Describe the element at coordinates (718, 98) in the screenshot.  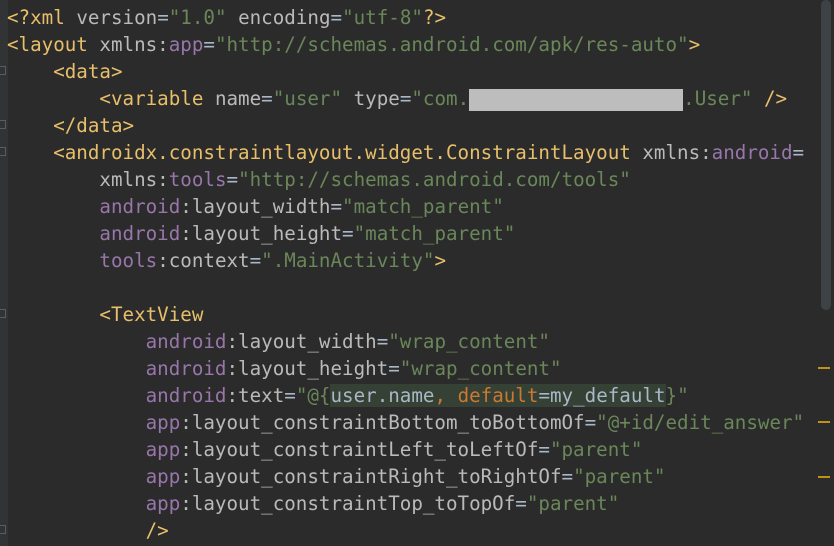
I see `code-token: .User"` at that location.